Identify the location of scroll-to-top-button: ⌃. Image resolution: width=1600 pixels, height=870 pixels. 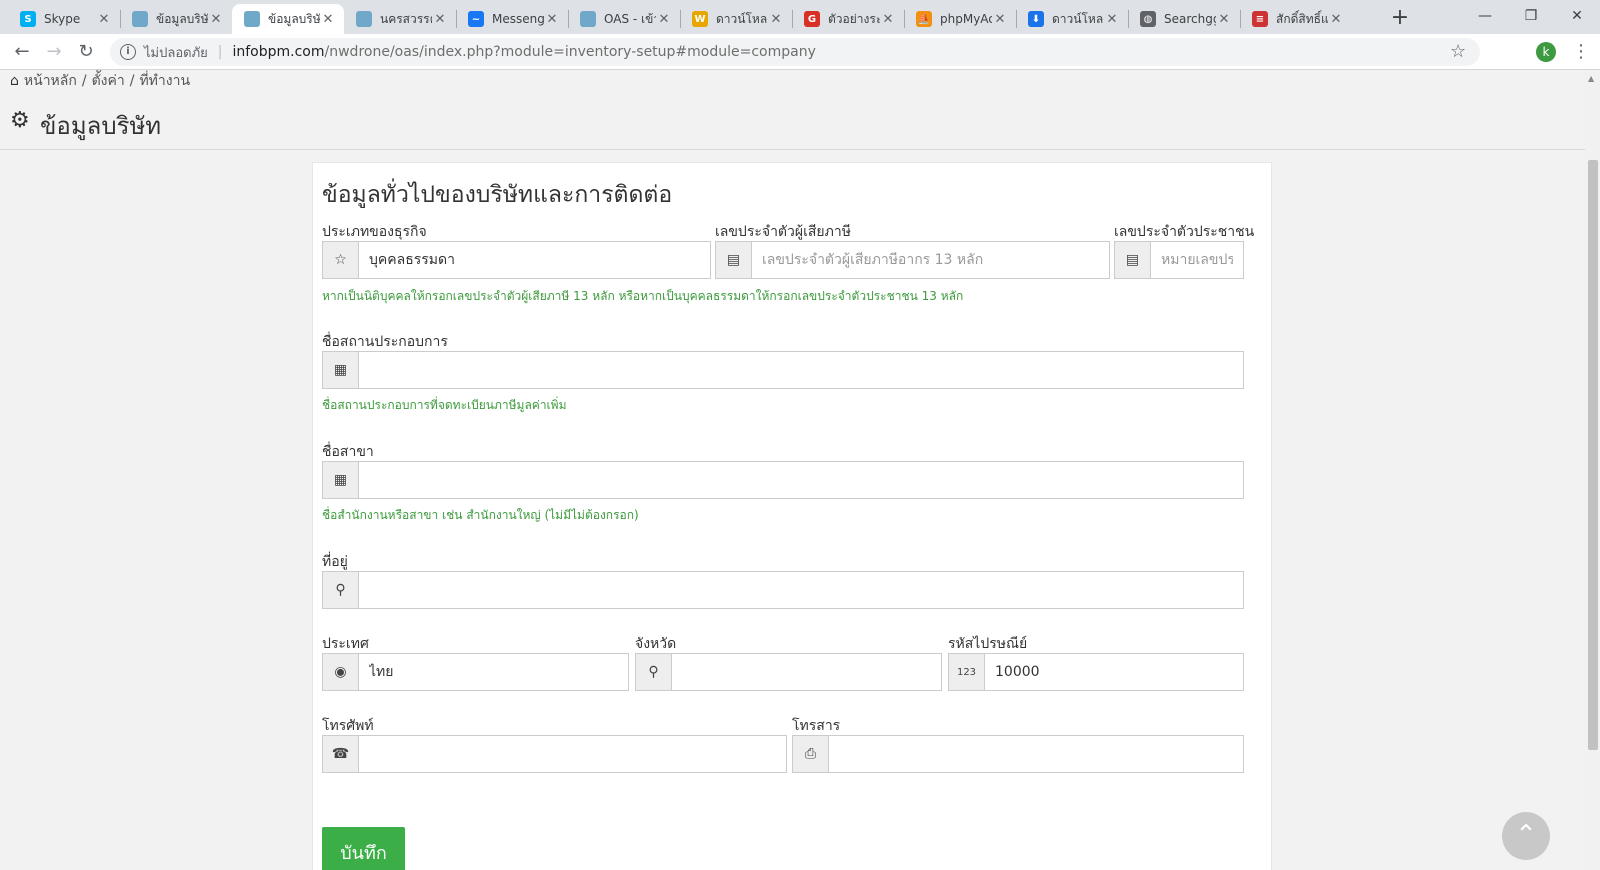
(1526, 836).